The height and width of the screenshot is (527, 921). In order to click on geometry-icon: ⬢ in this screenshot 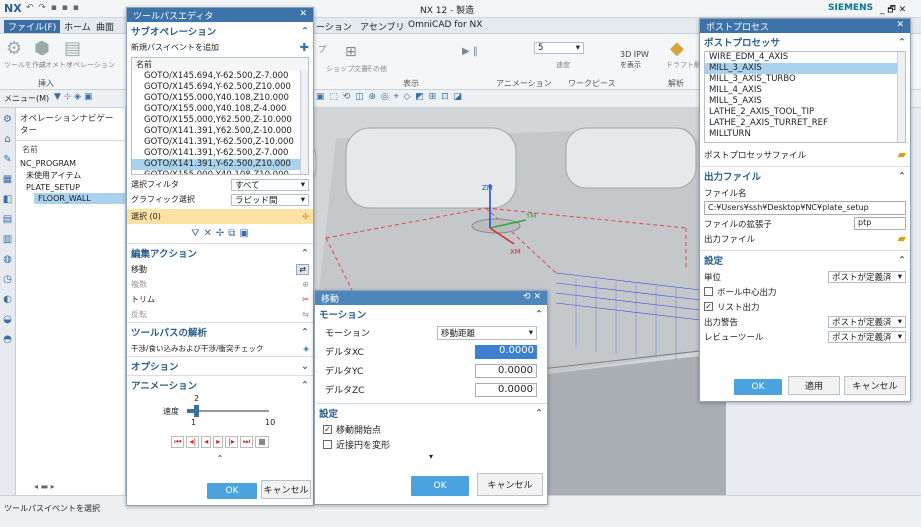, I will do `click(42, 48)`.